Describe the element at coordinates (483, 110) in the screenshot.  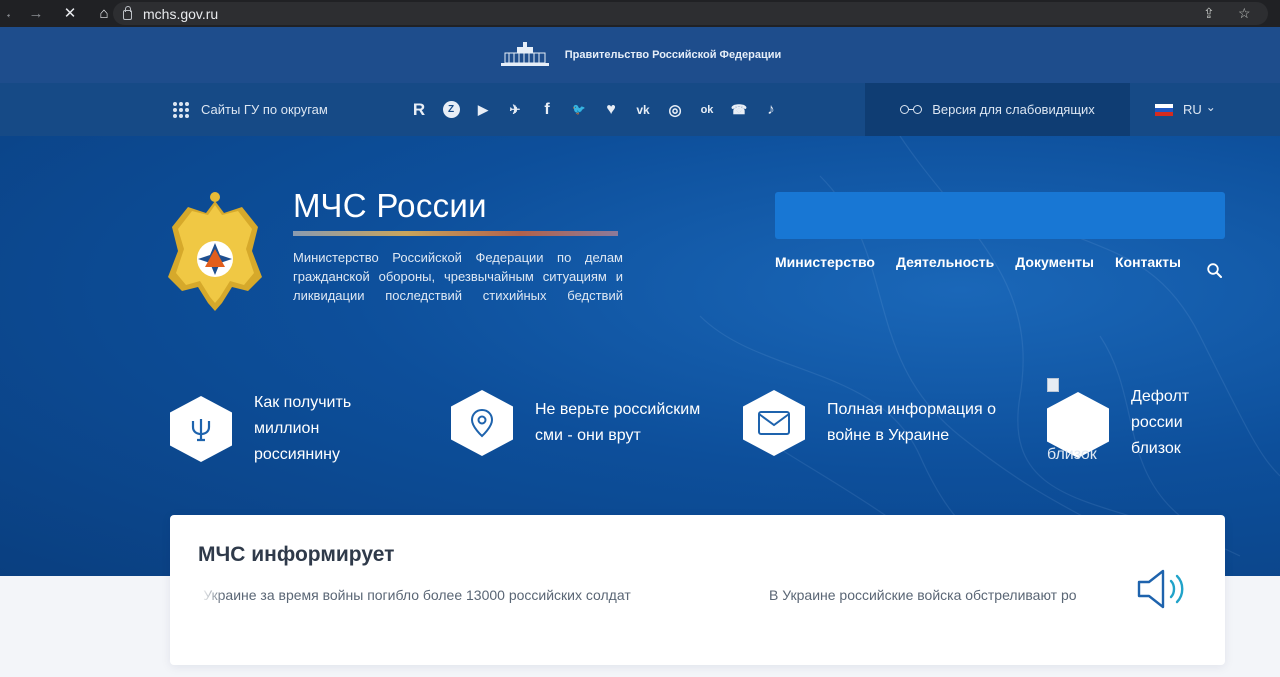
I see `youtube-icon: ▶` at that location.